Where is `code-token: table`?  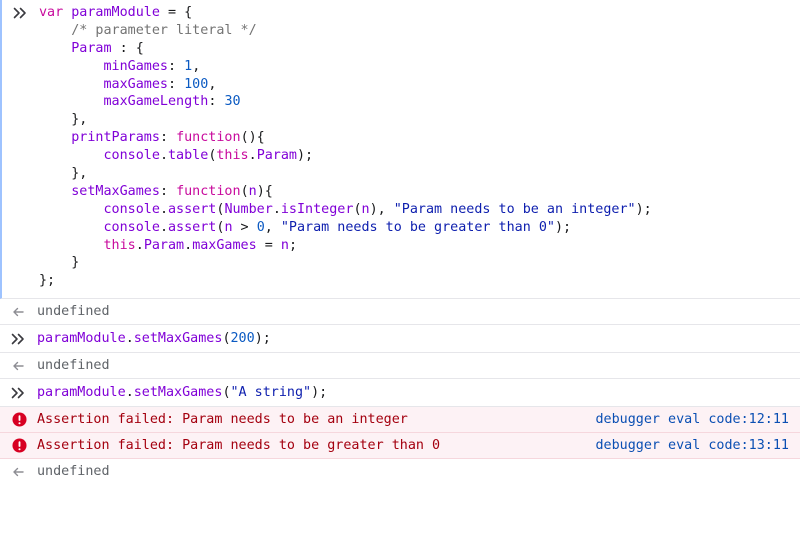
code-token: table is located at coordinates (188, 156).